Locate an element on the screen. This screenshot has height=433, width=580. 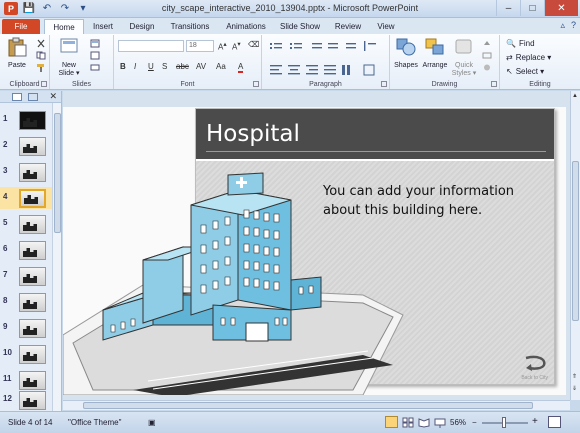
shapes-button: Shapes is located at coordinates (406, 53).